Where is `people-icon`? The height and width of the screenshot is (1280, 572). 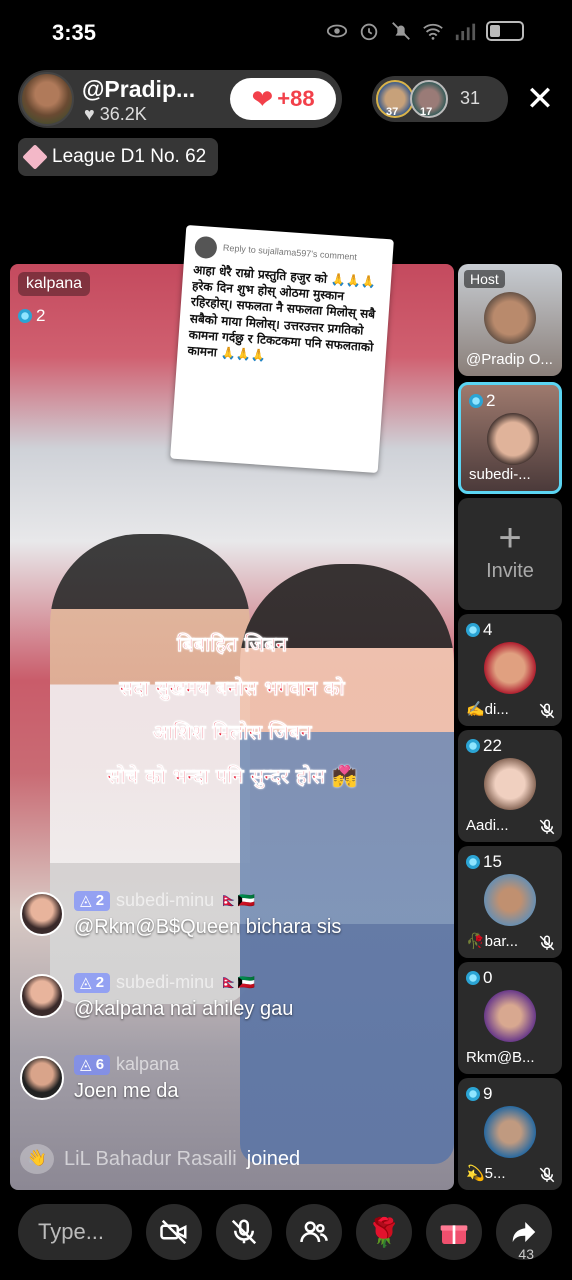 people-icon is located at coordinates (314, 1232).